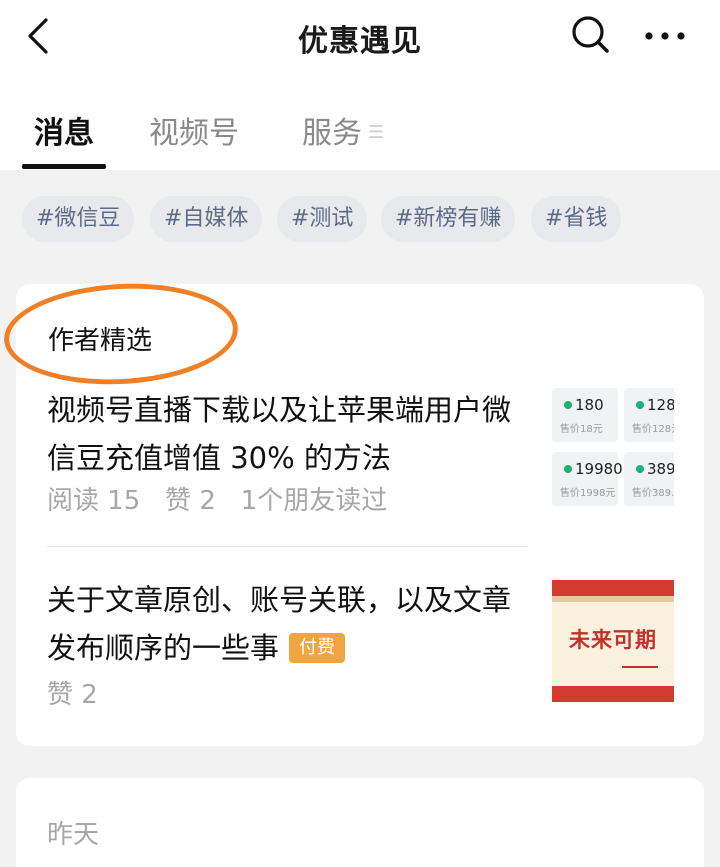 This screenshot has height=867, width=720. What do you see at coordinates (317, 648) in the screenshot?
I see `paid-badge: 付费` at bounding box center [317, 648].